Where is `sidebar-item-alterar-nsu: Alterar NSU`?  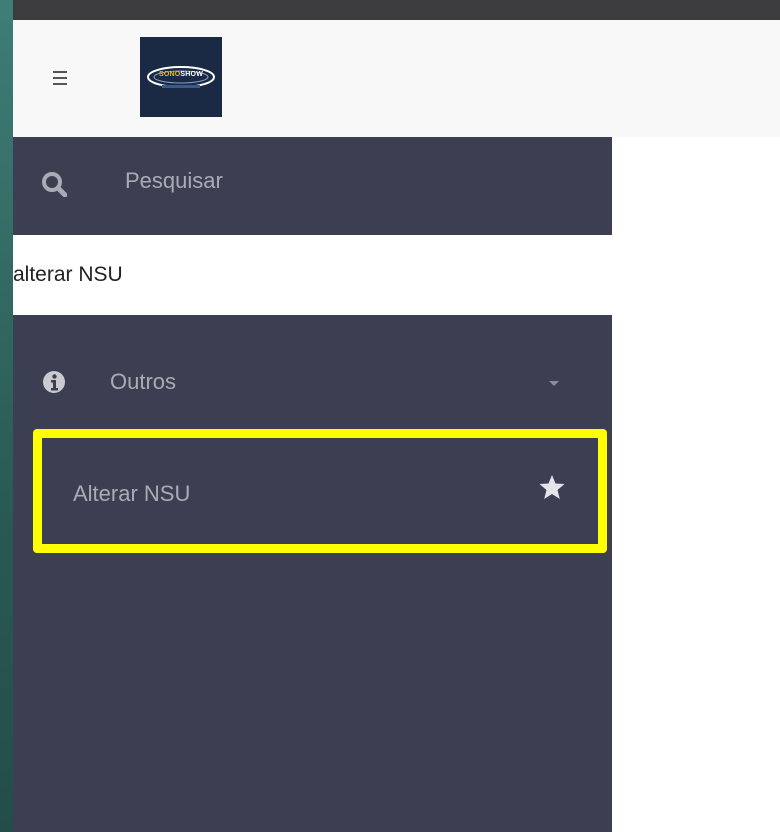 sidebar-item-alterar-nsu: Alterar NSU is located at coordinates (320, 491).